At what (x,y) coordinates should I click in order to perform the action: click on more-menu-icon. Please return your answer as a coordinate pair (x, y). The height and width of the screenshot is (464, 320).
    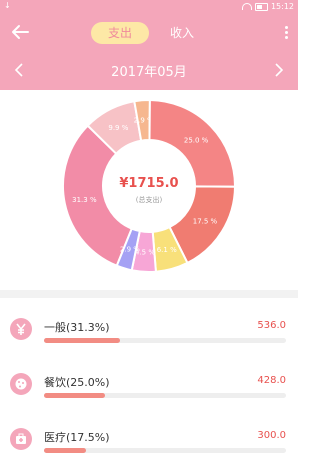
    Looking at the image, I should click on (287, 33).